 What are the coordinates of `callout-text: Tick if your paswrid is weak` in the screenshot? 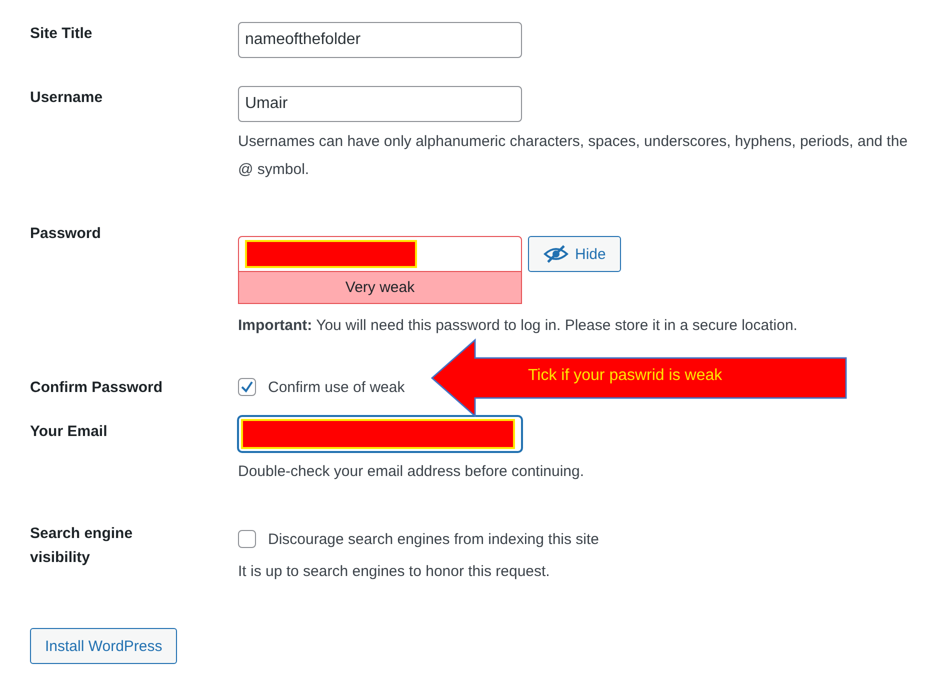 It's located at (625, 376).